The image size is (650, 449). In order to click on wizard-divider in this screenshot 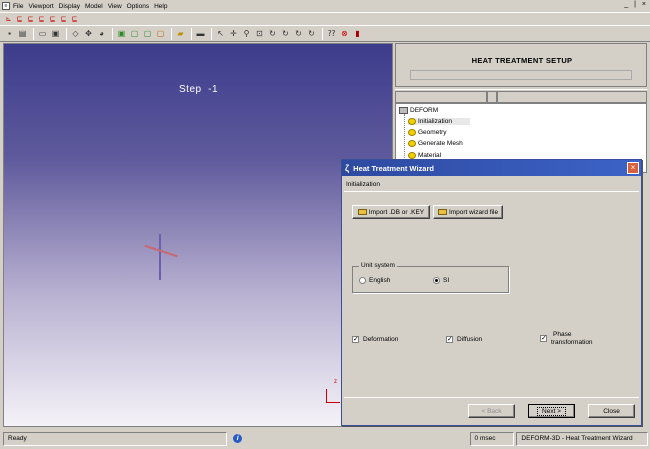, I will do `click(491, 191)`.